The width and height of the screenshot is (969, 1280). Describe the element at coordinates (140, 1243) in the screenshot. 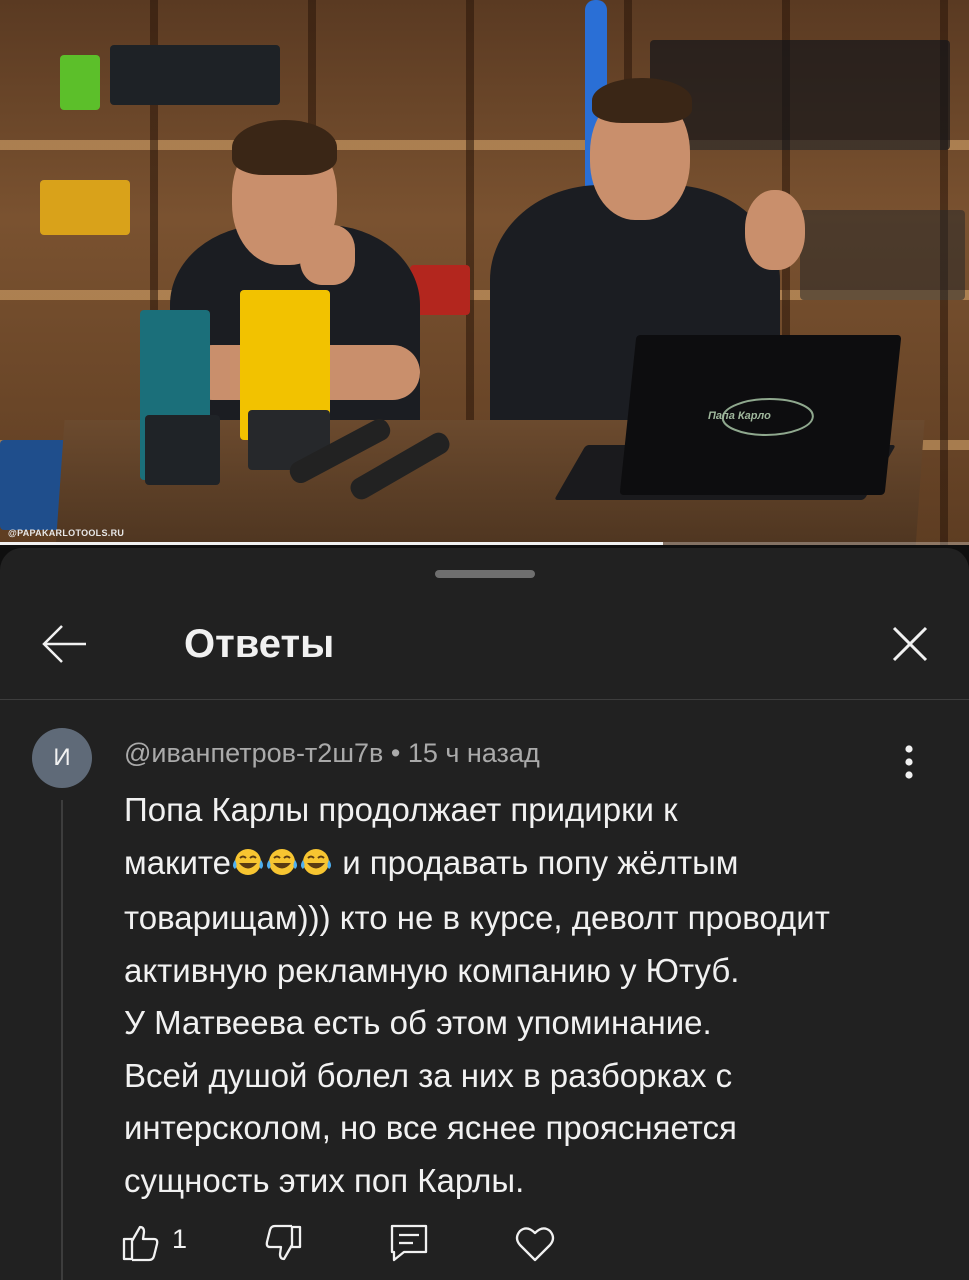

I see `thumbs-up-icon` at that location.